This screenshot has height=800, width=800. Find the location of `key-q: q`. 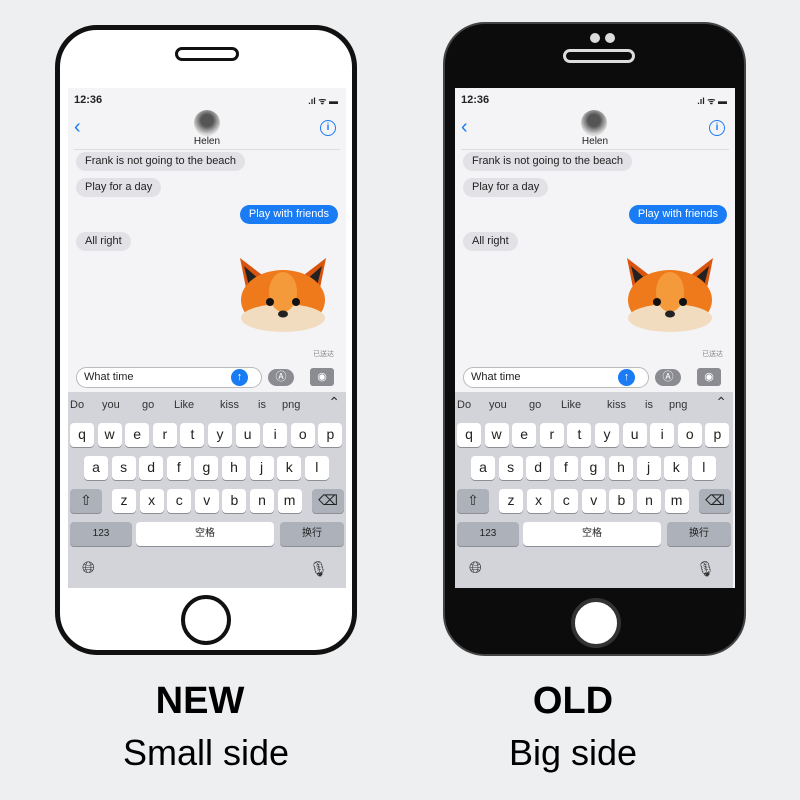

key-q: q is located at coordinates (82, 435).